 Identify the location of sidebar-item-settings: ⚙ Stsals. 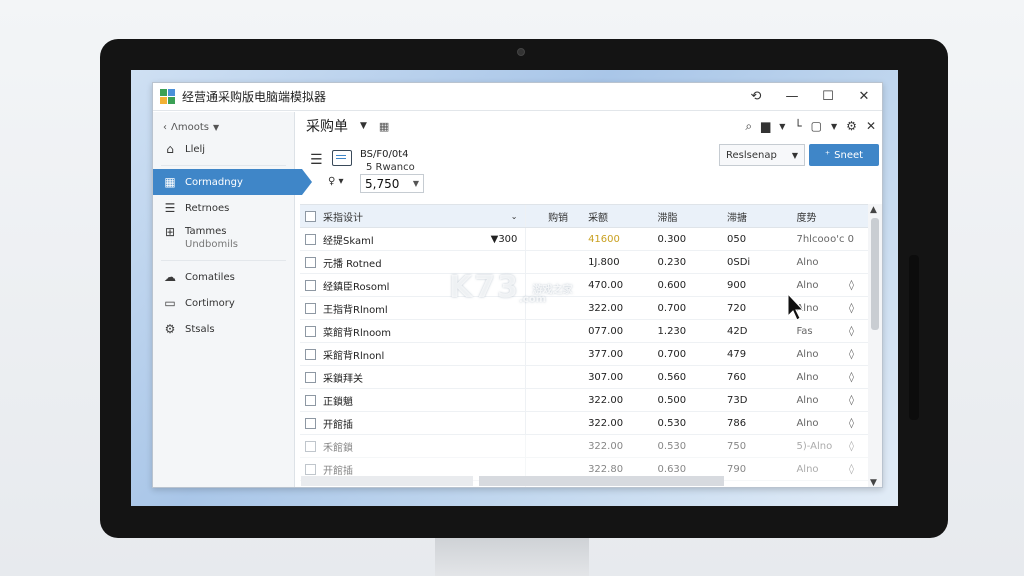
(223, 329).